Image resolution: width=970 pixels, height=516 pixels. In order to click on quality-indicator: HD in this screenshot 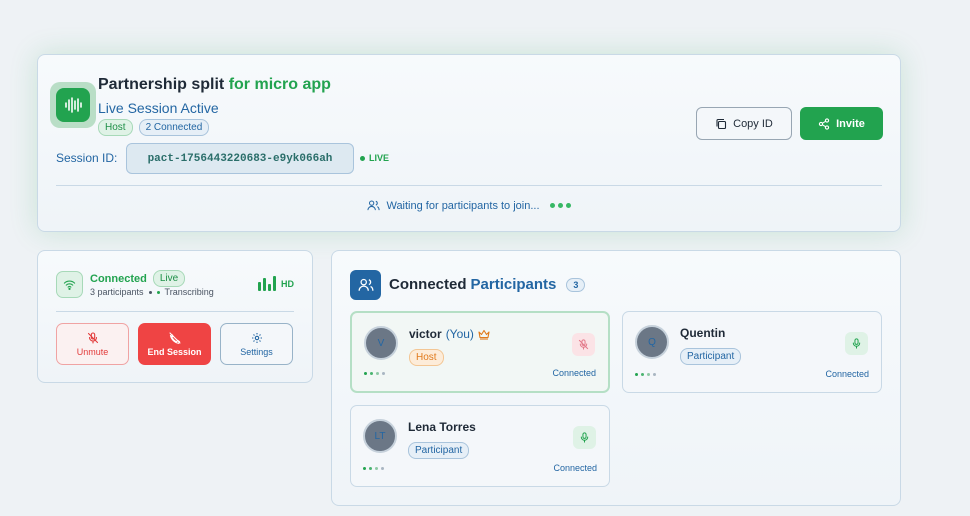, I will do `click(276, 283)`.